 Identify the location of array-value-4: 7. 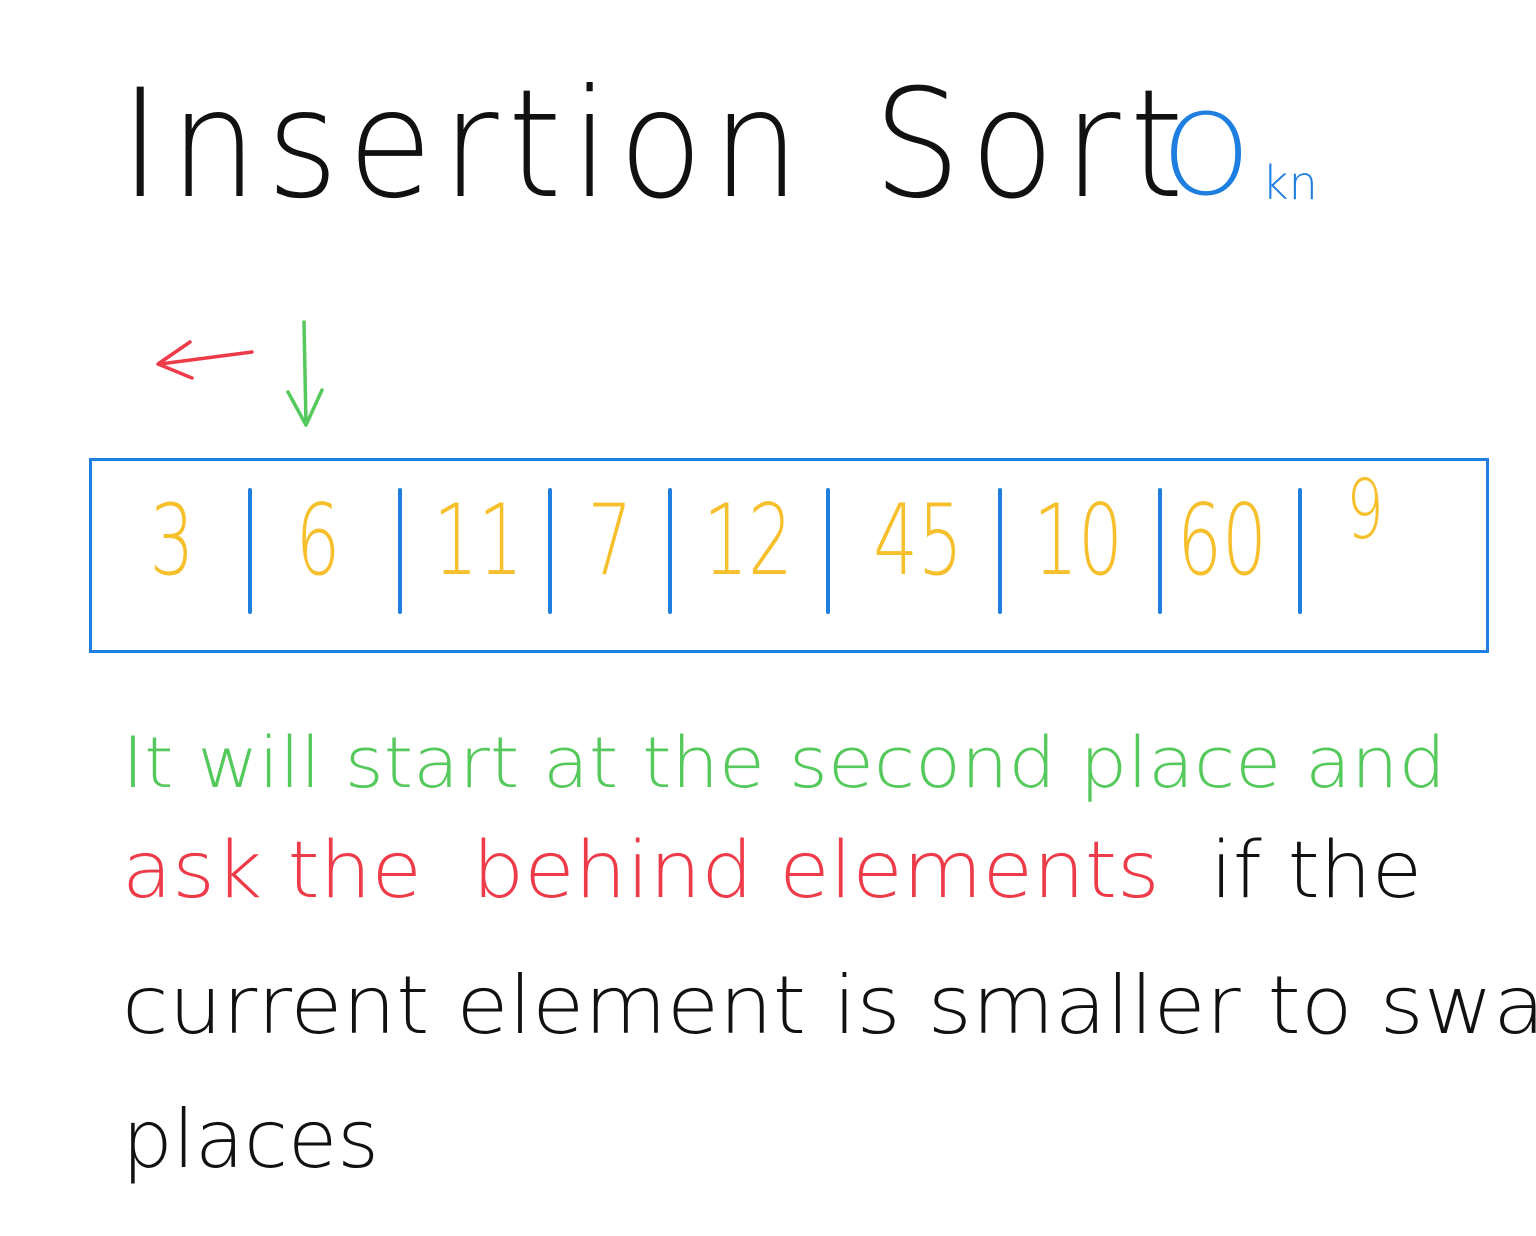
(610, 541).